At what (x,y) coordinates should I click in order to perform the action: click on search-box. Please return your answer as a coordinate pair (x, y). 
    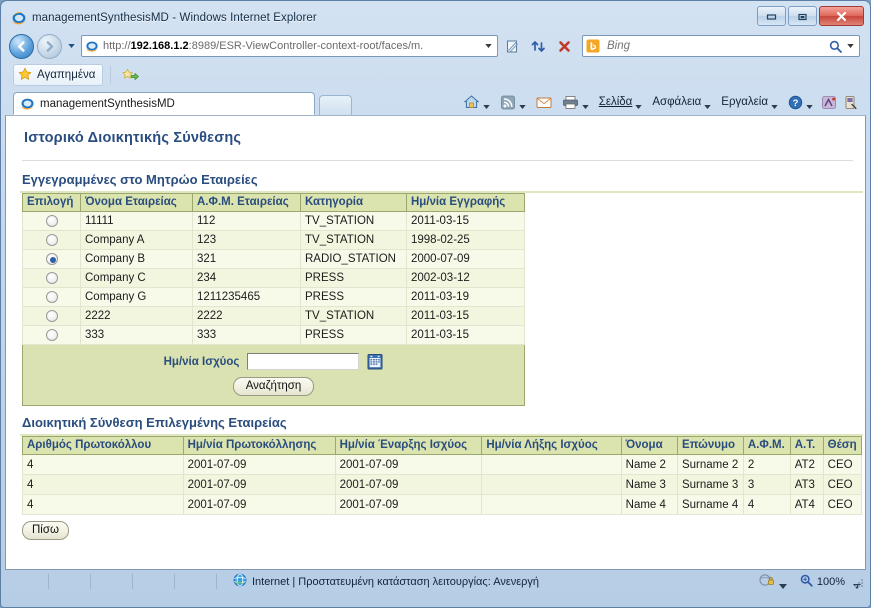
    Looking at the image, I should click on (721, 46).